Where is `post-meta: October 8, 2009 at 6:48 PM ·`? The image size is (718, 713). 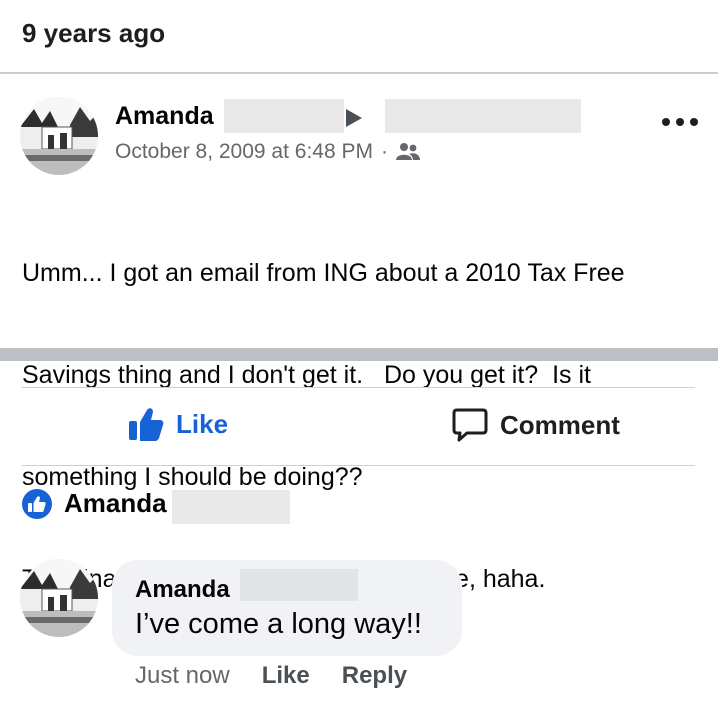 post-meta: October 8, 2009 at 6:48 PM · is located at coordinates (267, 152).